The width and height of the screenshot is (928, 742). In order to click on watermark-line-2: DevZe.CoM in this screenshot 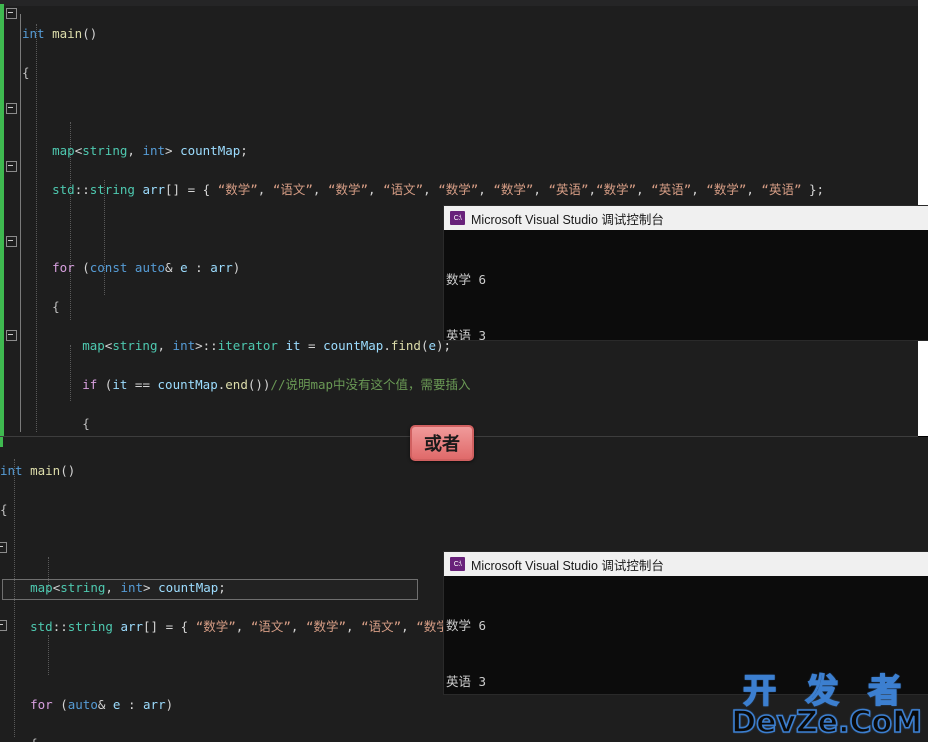, I will do `click(826, 722)`.